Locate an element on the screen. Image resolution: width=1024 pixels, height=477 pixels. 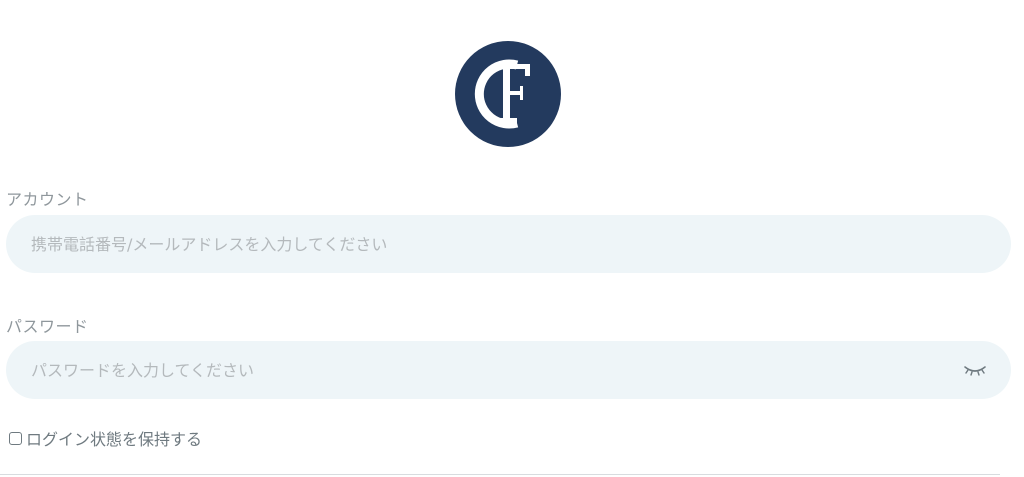
password-input is located at coordinates (508, 370).